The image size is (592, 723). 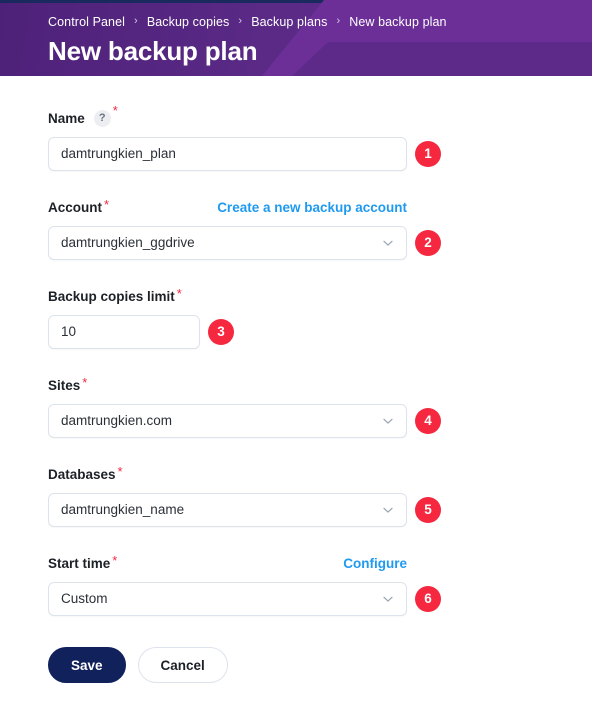 What do you see at coordinates (227, 154) in the screenshot?
I see `name-input: damtrungkien_plan` at bounding box center [227, 154].